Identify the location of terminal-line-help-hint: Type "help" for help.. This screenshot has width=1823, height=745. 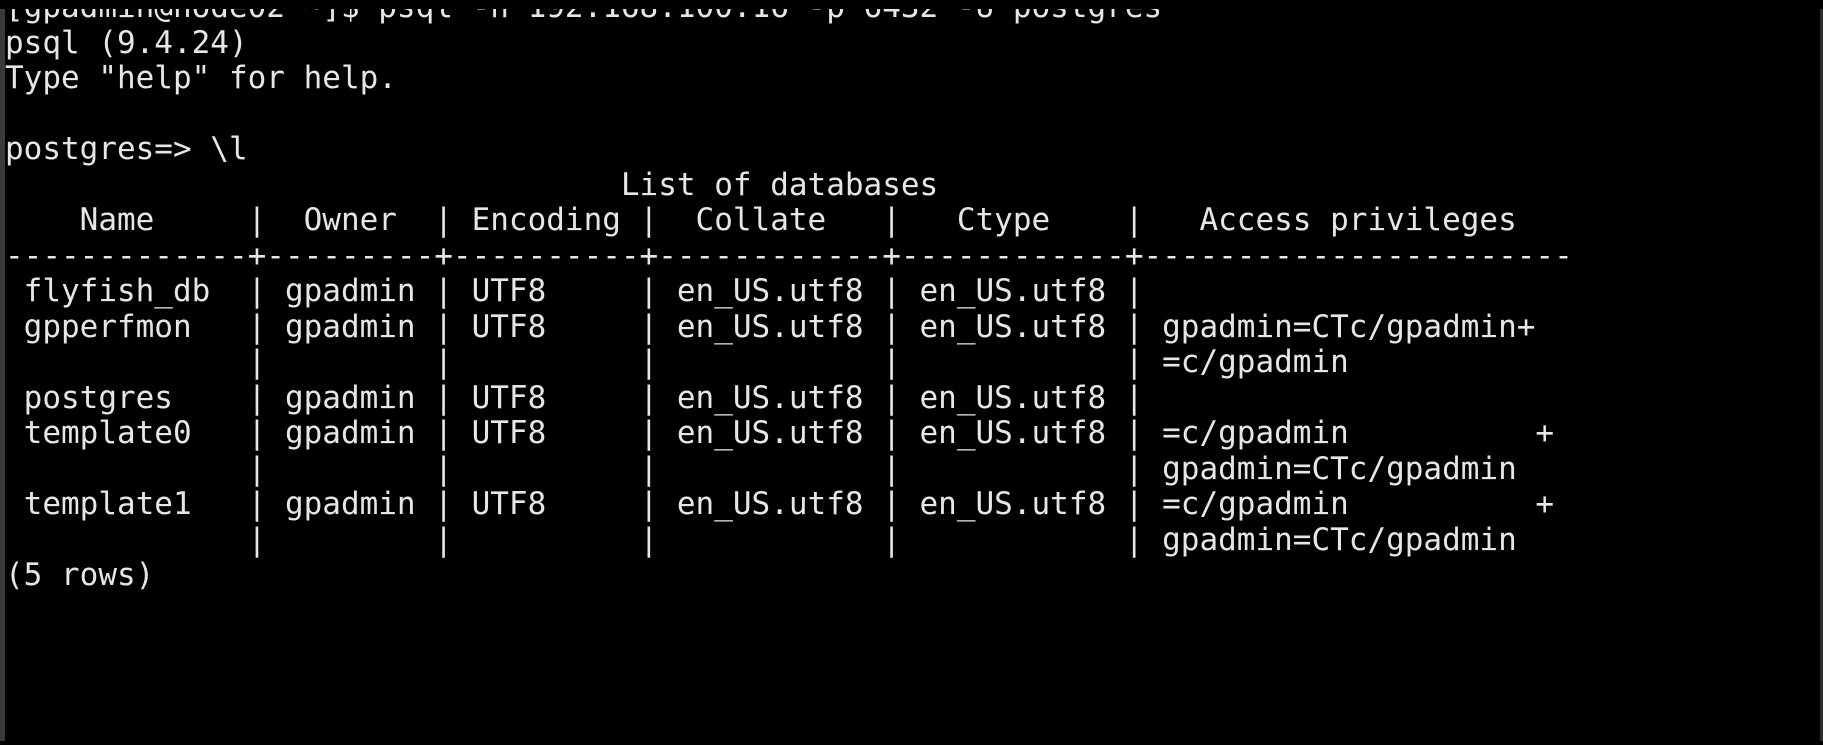
(201, 78).